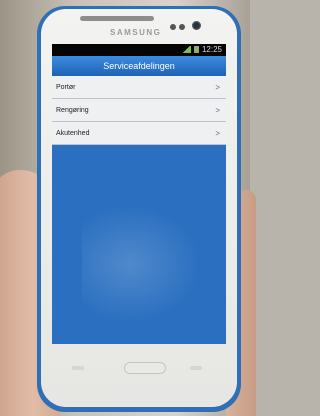 Image resolution: width=320 pixels, height=416 pixels. What do you see at coordinates (145, 368) in the screenshot?
I see `home-button` at bounding box center [145, 368].